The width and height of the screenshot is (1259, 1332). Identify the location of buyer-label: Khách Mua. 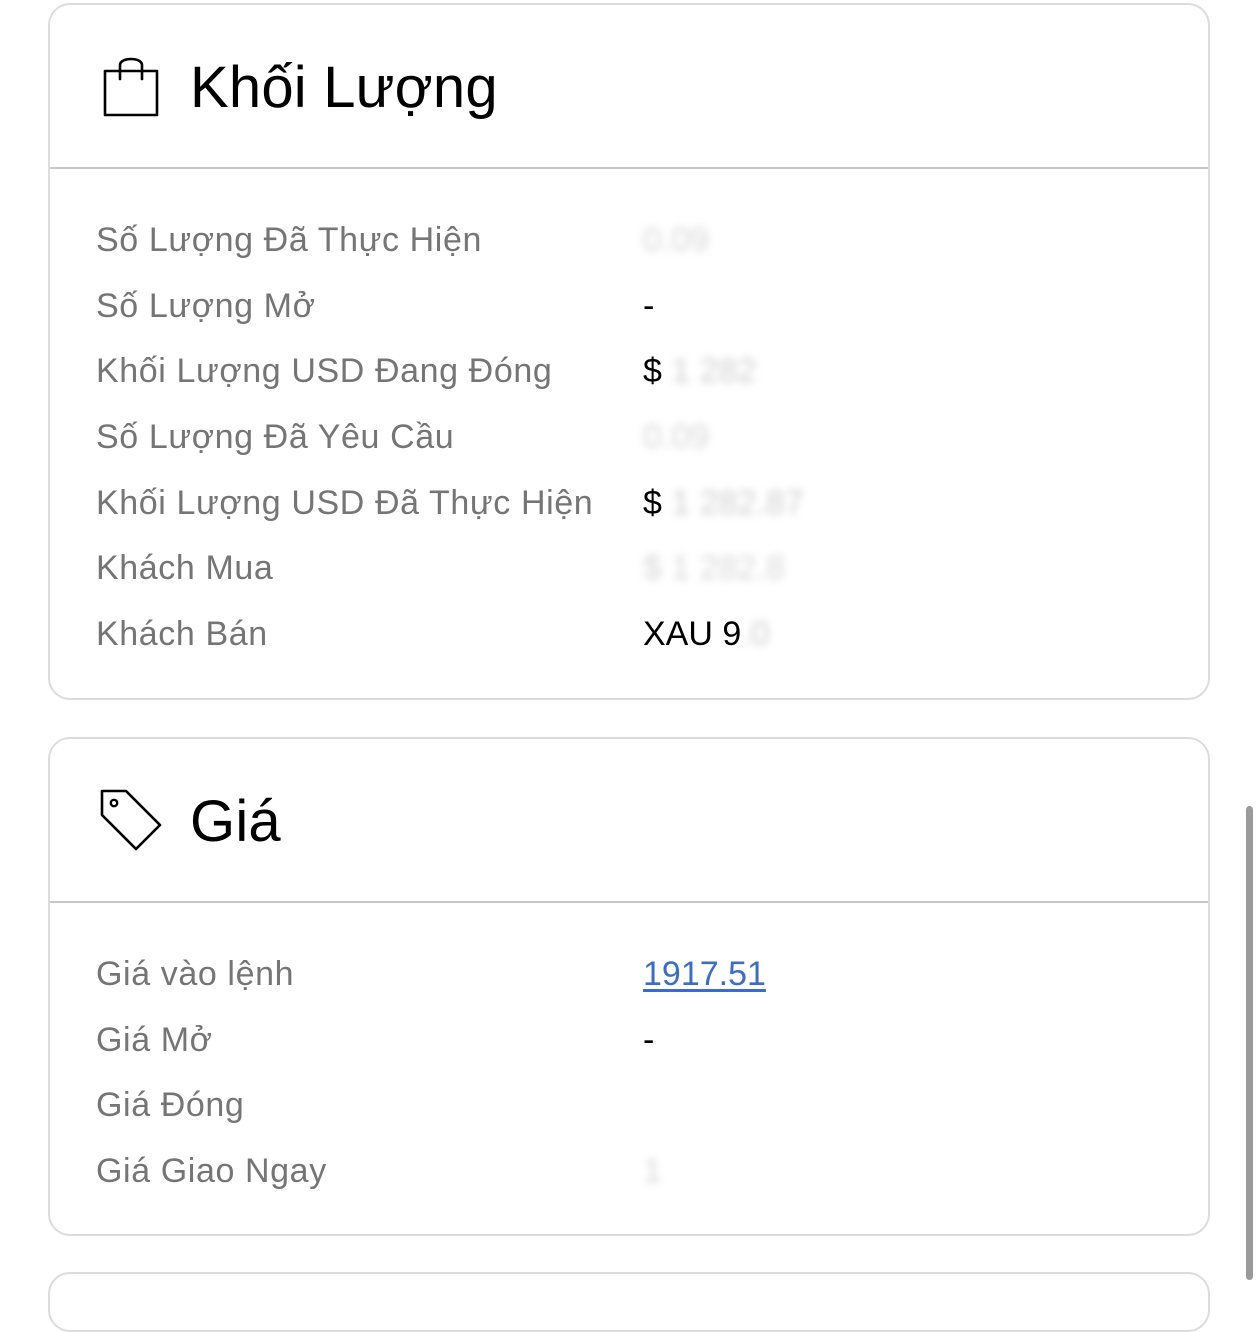
(185, 568).